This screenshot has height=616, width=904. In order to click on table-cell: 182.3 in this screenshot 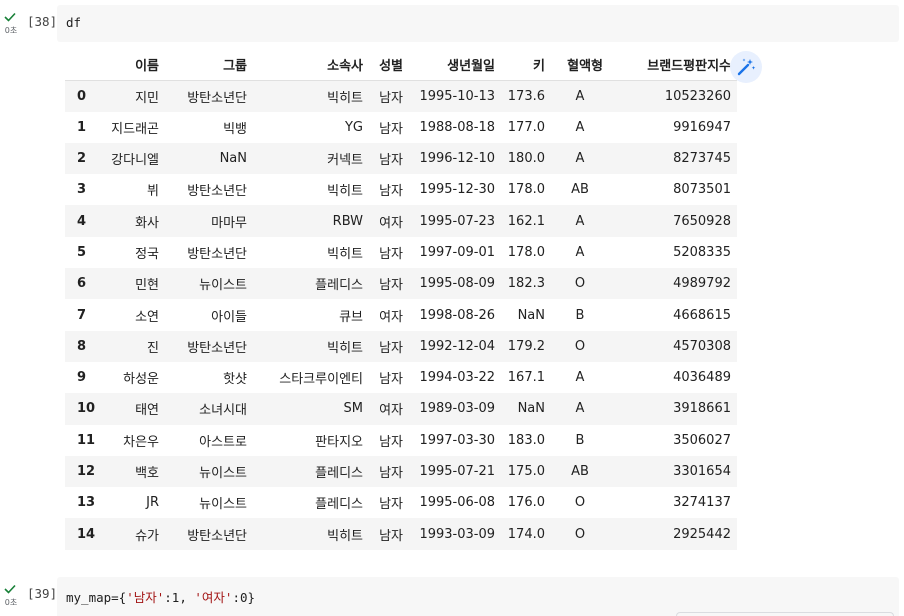, I will do `click(526, 284)`.